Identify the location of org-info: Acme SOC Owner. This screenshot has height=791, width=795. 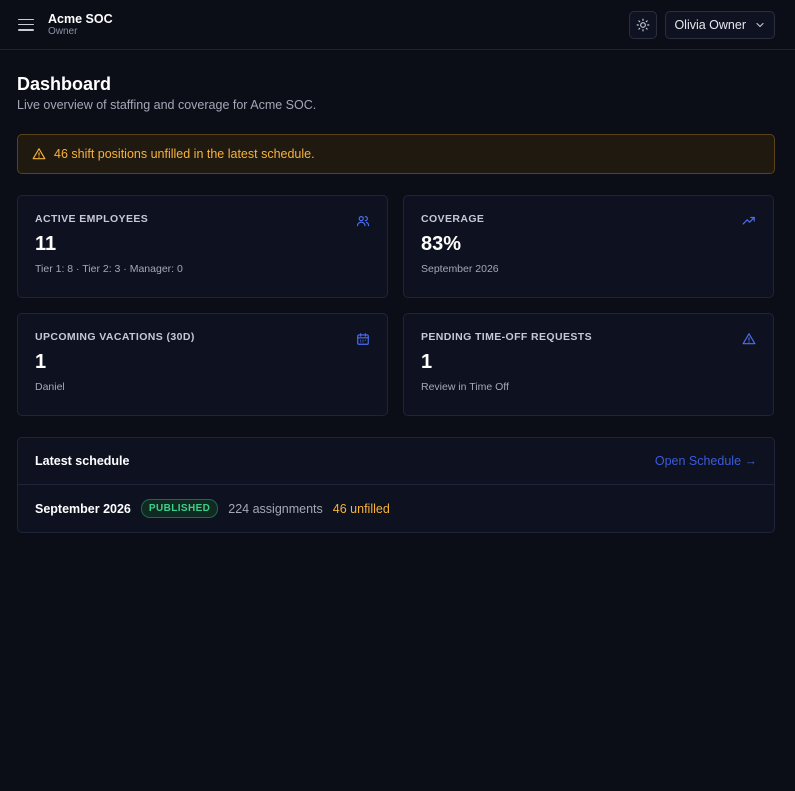
(80, 25).